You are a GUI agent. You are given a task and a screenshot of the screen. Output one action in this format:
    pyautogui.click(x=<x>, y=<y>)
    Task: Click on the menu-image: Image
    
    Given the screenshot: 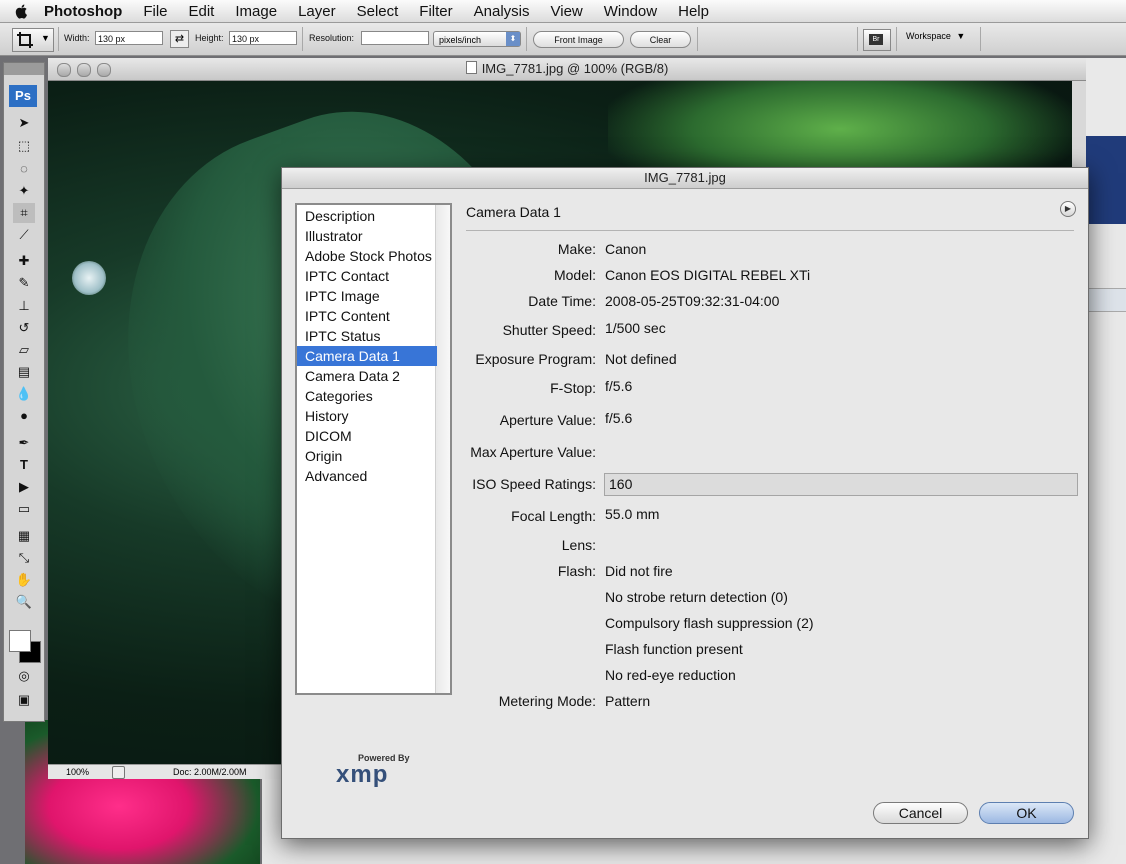 What is the action you would take?
    pyautogui.click(x=256, y=11)
    